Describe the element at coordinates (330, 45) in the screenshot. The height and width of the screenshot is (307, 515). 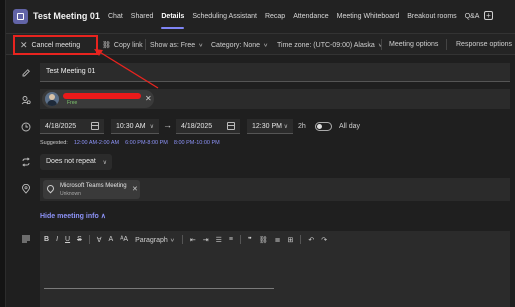
I see `timezone-dropdown: Time zone: (UTC-09:00) Alaska ∨` at that location.